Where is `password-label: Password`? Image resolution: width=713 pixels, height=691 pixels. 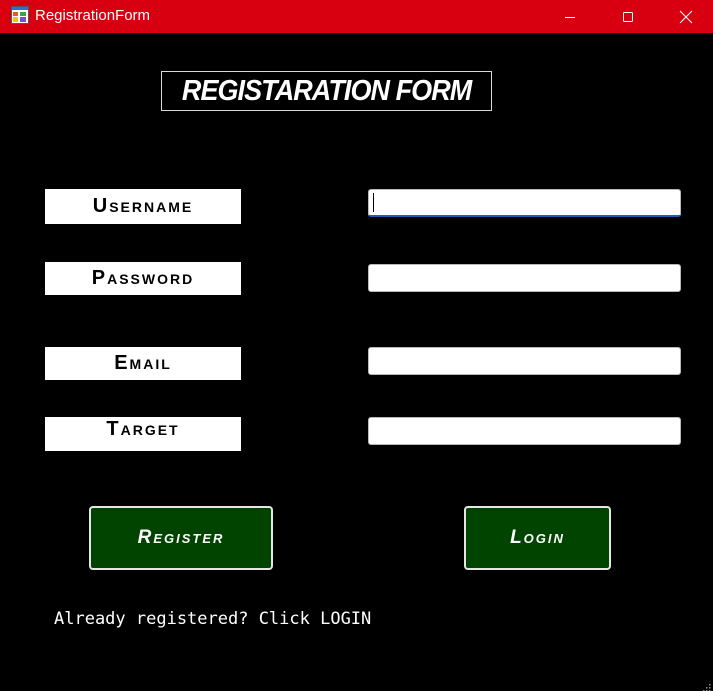 password-label: Password is located at coordinates (143, 278).